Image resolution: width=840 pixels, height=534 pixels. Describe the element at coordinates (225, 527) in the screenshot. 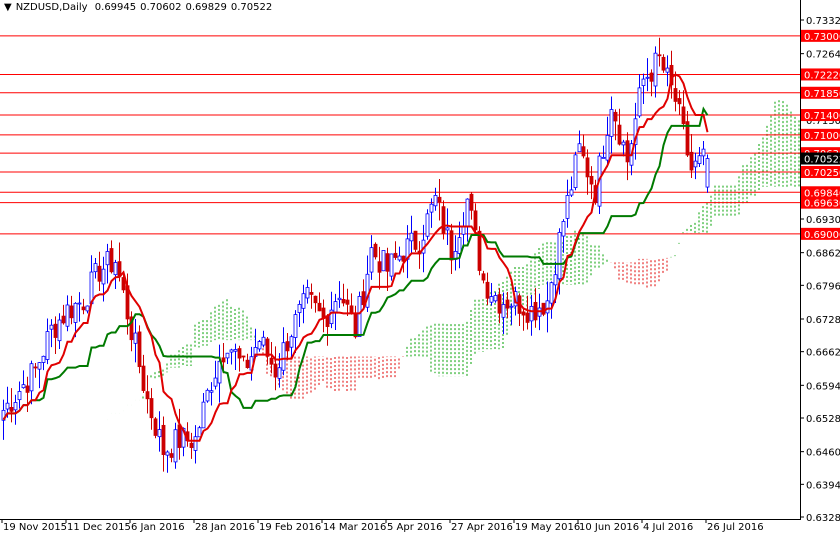

I see `time-tick-label: 28 Jan 2016` at that location.